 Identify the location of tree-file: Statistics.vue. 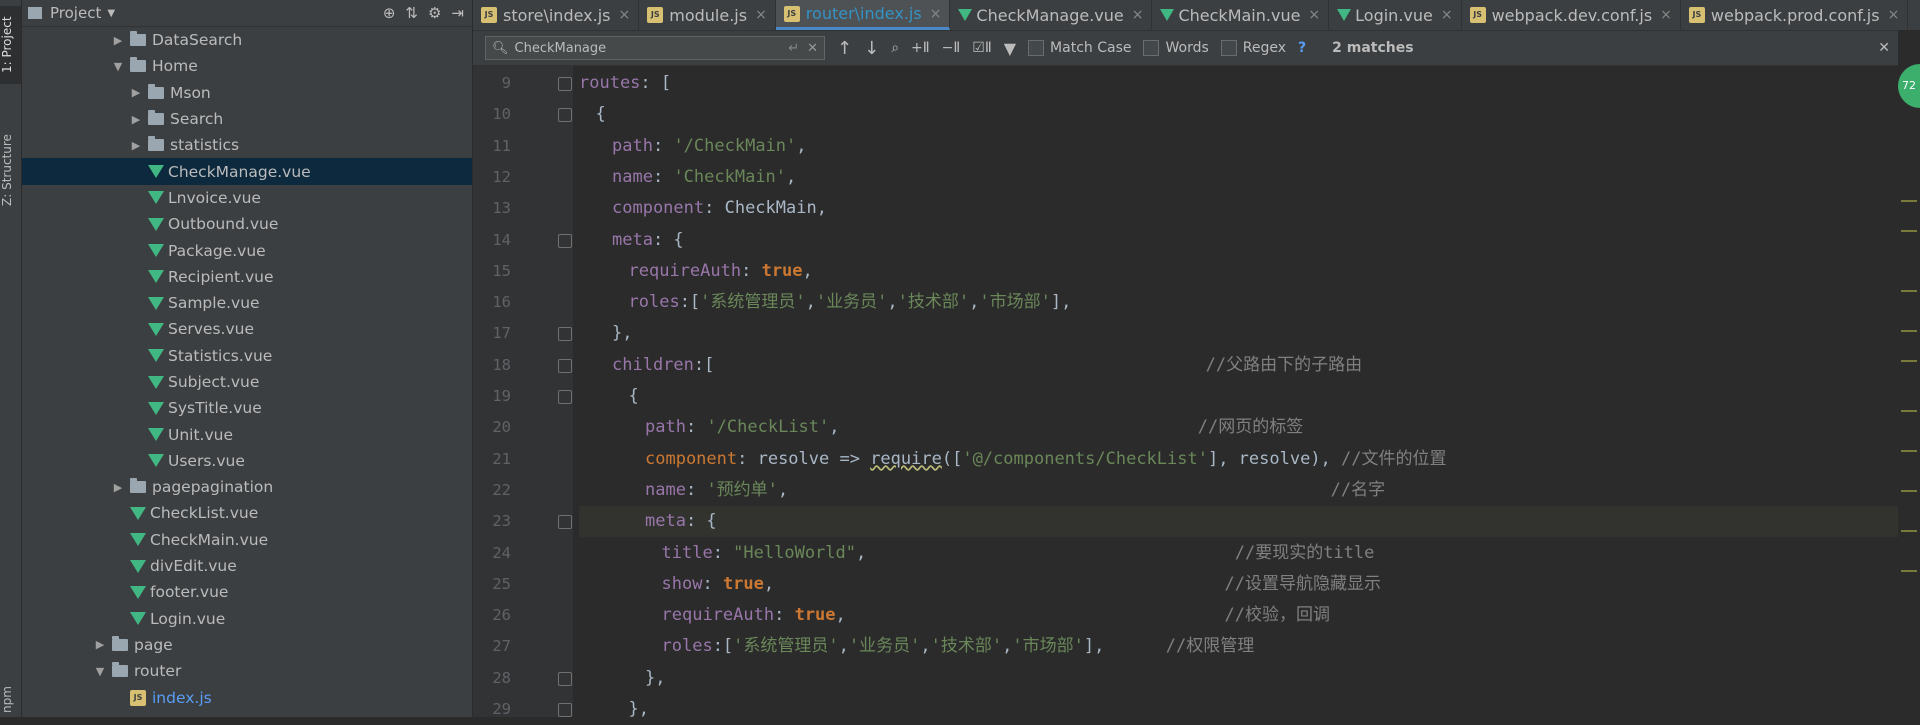
(247, 356).